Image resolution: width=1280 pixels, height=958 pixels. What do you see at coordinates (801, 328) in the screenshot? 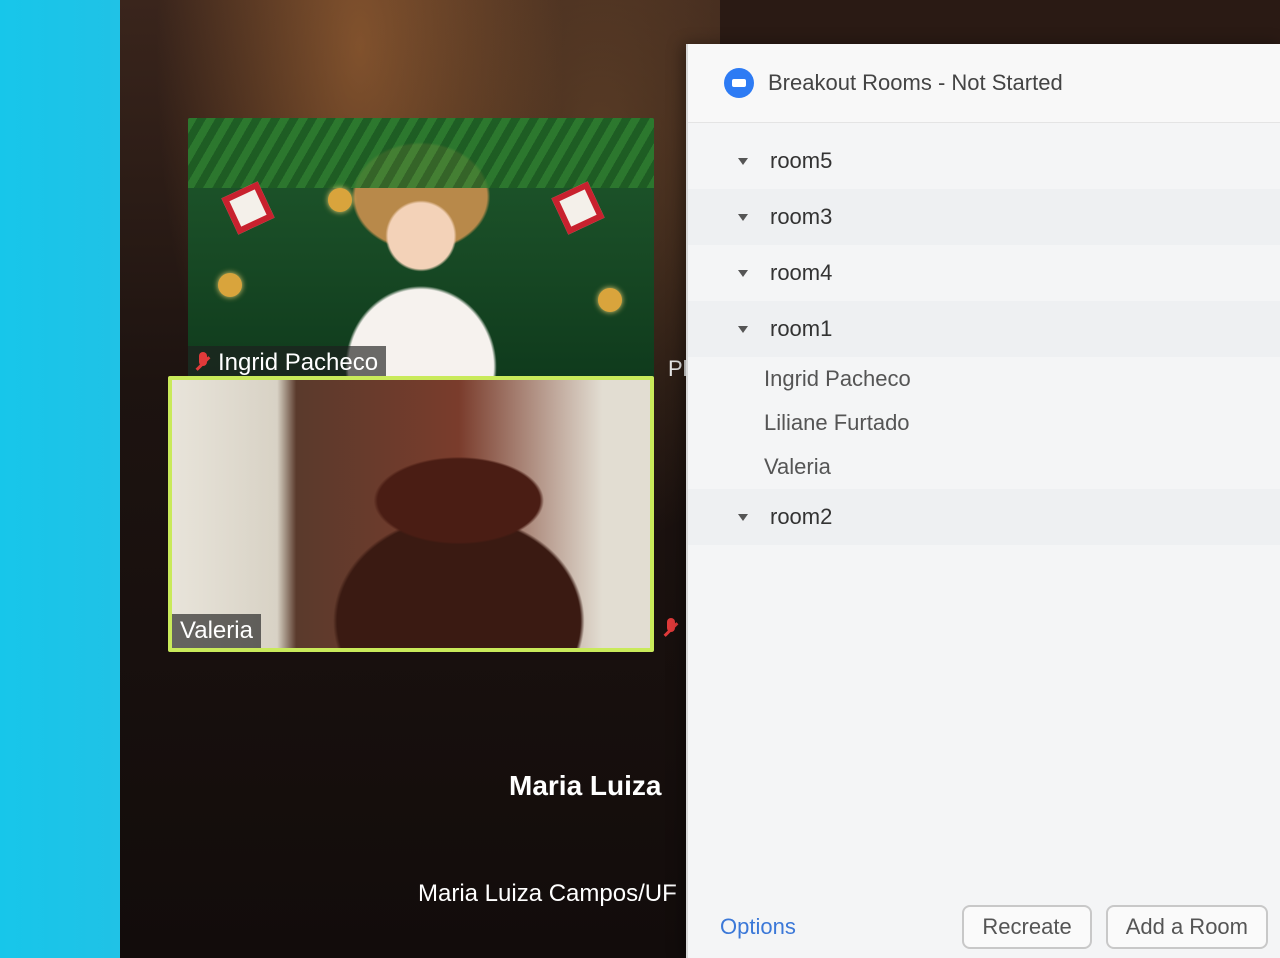
I see `room-name: room1` at bounding box center [801, 328].